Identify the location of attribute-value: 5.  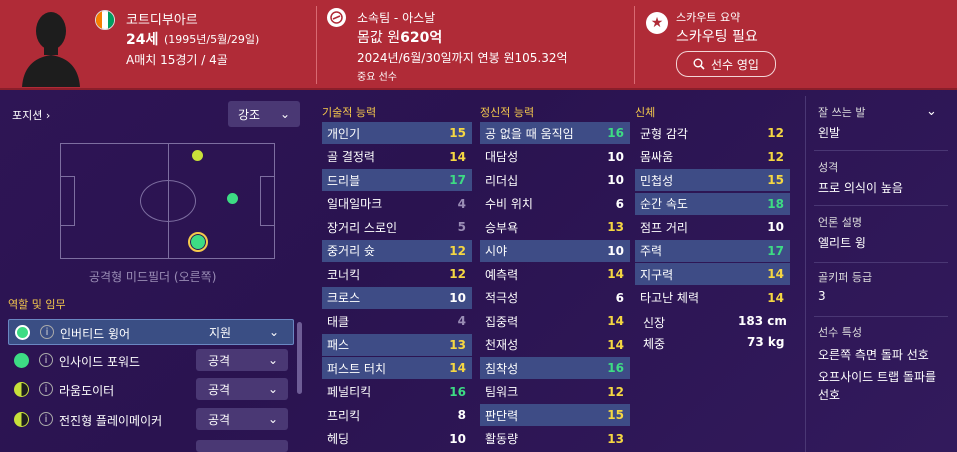
(461, 227).